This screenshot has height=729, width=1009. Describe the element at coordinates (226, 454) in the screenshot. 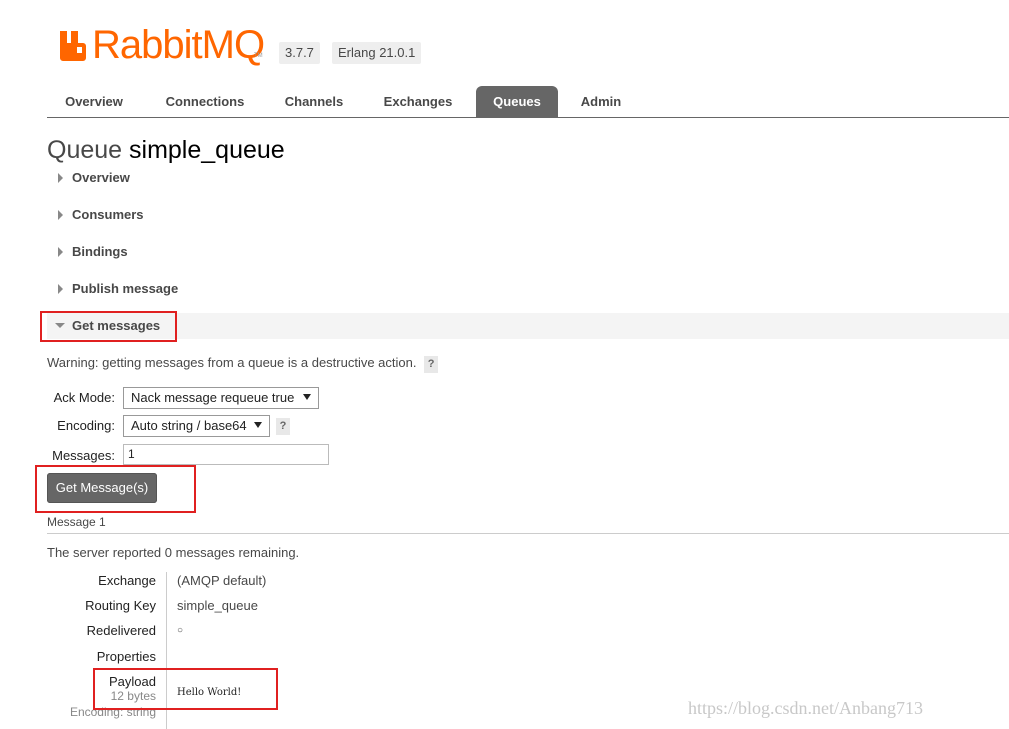

I see `messages-count-input: 1` at that location.